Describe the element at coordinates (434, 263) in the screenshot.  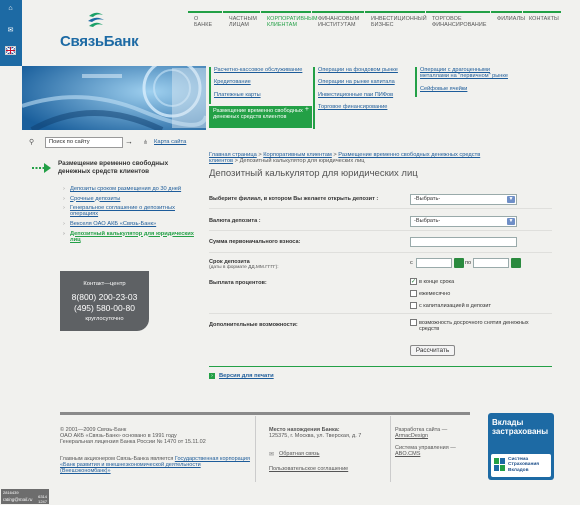
I see `date-from-input` at that location.